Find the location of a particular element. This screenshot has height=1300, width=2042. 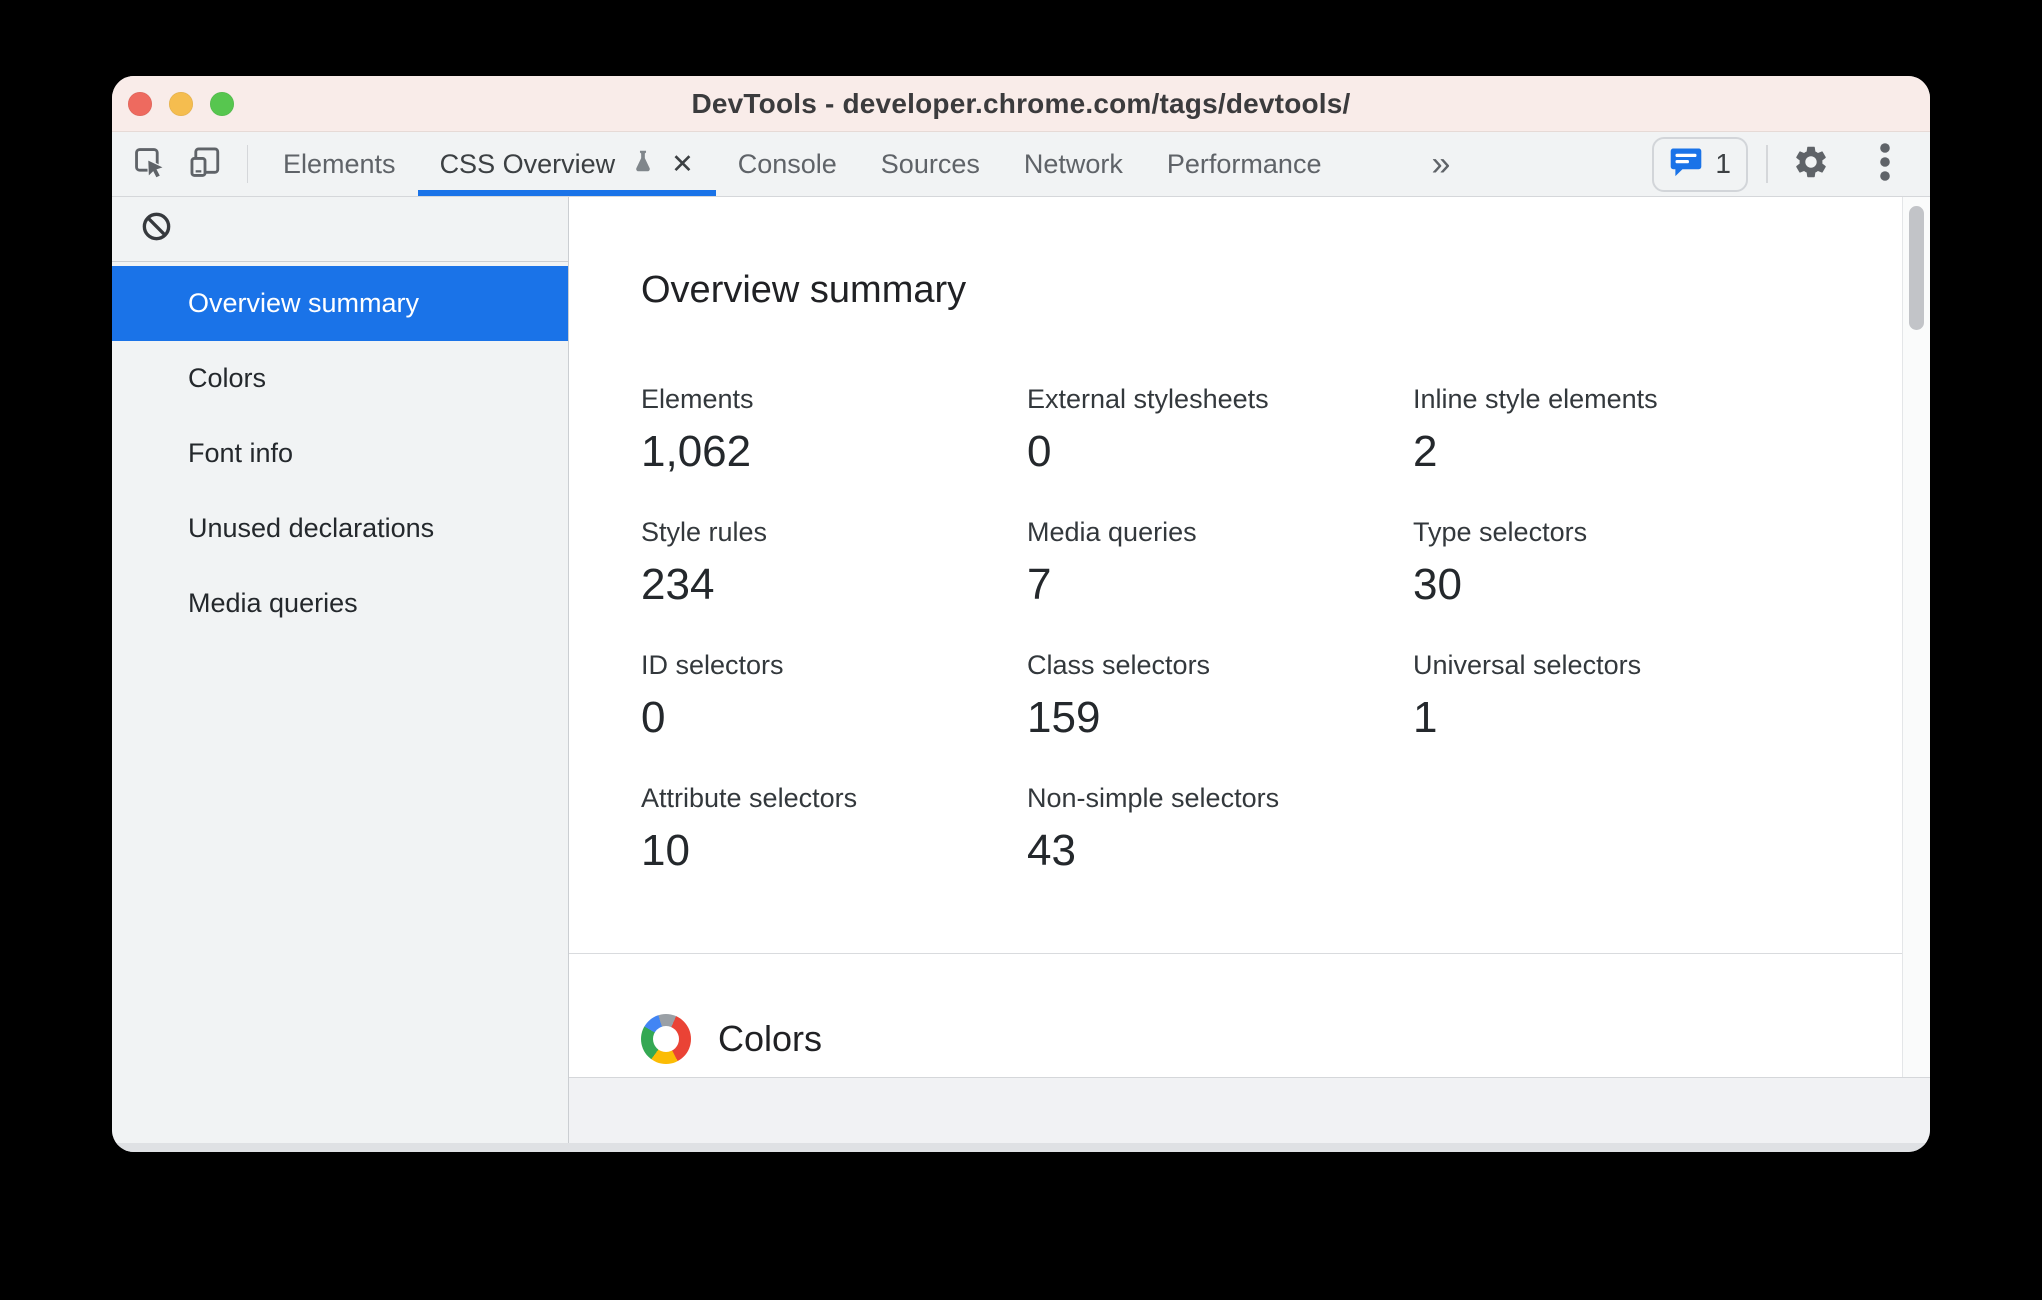

sidebar-toolbar is located at coordinates (340, 229).